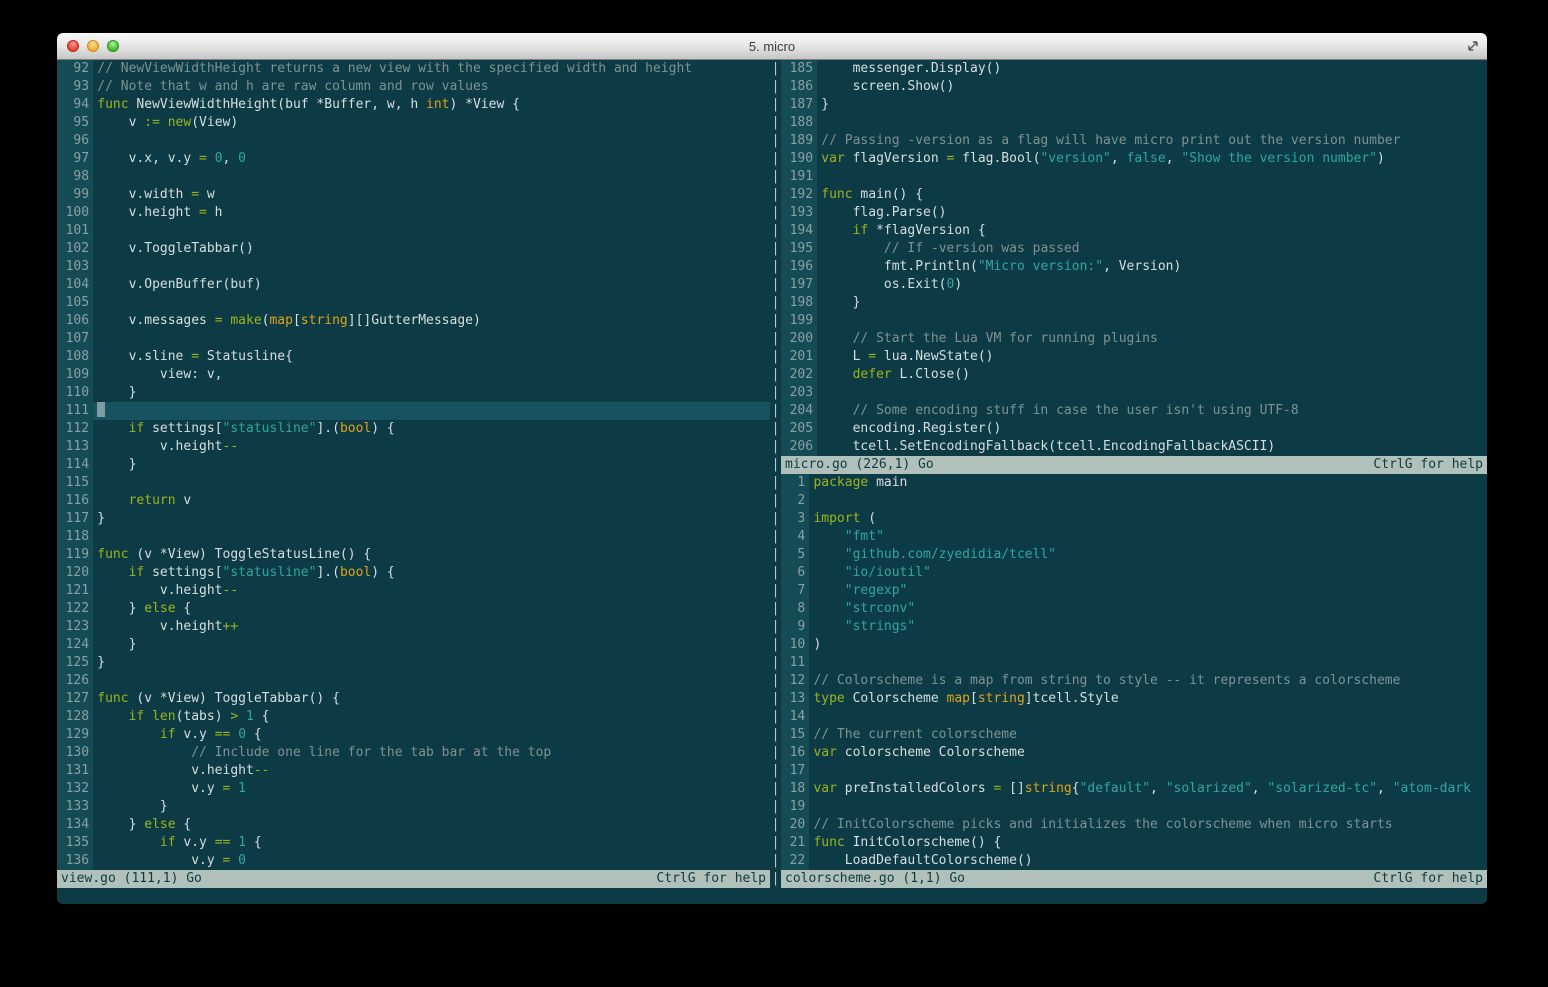  I want to click on code-text: "regexp", so click(876, 590).